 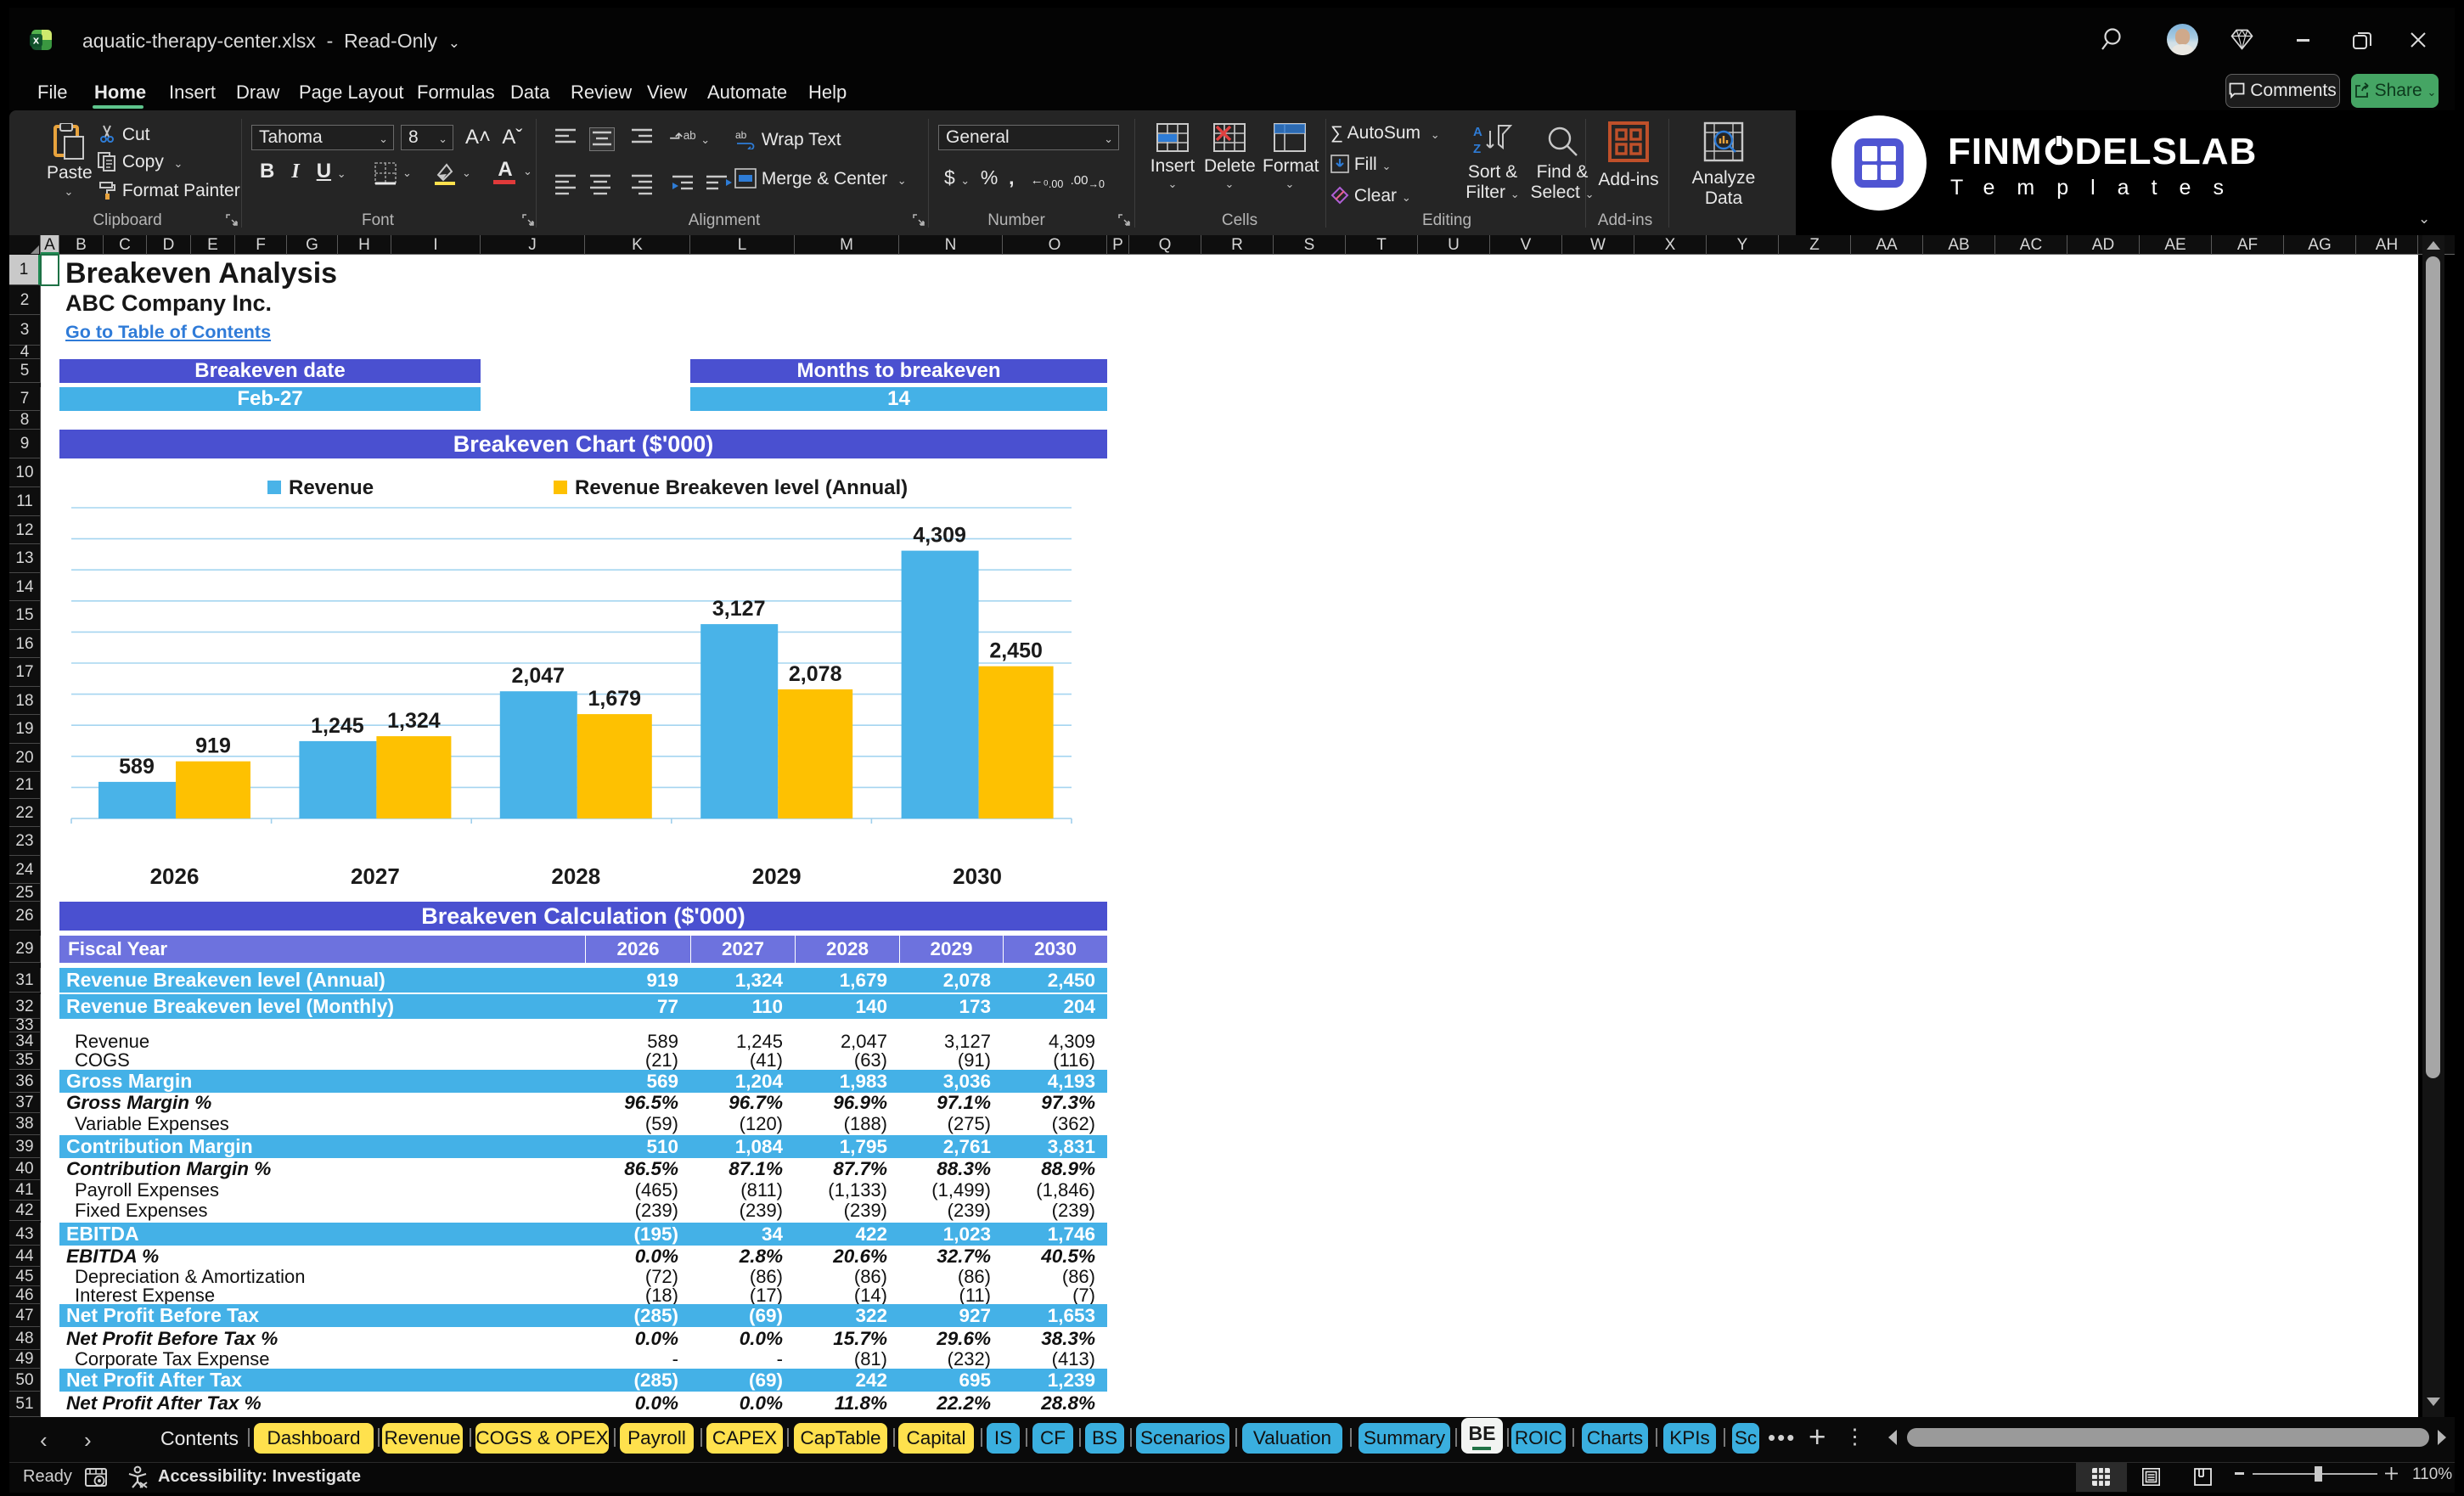 I want to click on svg-text:Revenue Breakeven level (Annua: Revenue Breakeven level (Annual), so click(x=741, y=487).